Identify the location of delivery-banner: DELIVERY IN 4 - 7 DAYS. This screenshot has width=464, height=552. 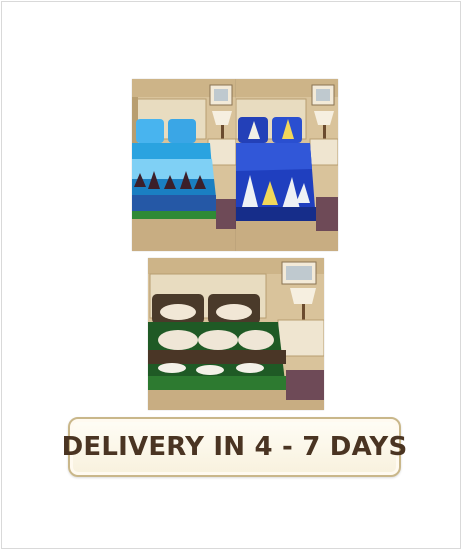
(234, 447).